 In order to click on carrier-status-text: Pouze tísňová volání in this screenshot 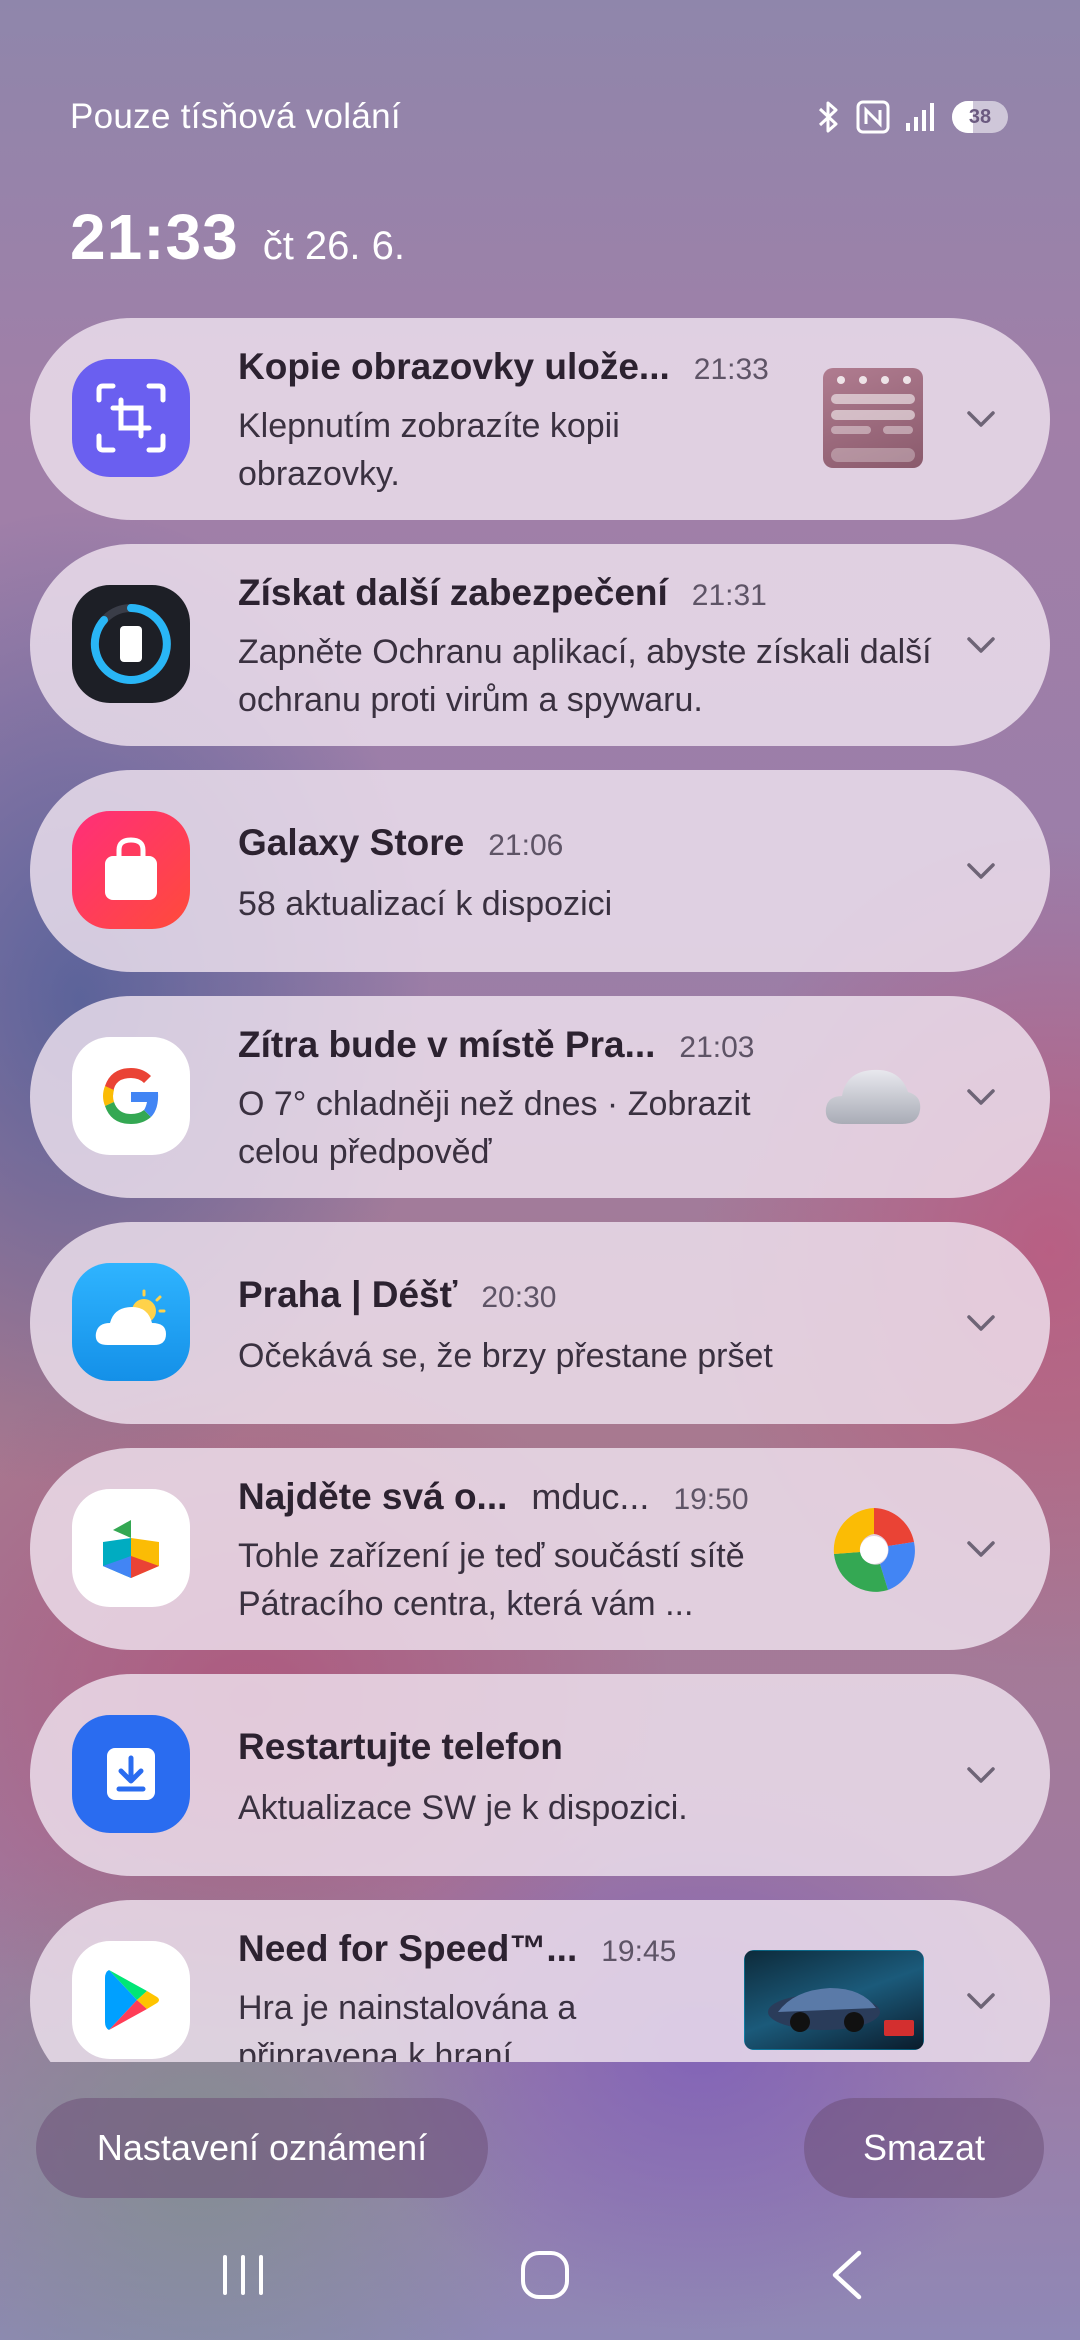, I will do `click(235, 116)`.